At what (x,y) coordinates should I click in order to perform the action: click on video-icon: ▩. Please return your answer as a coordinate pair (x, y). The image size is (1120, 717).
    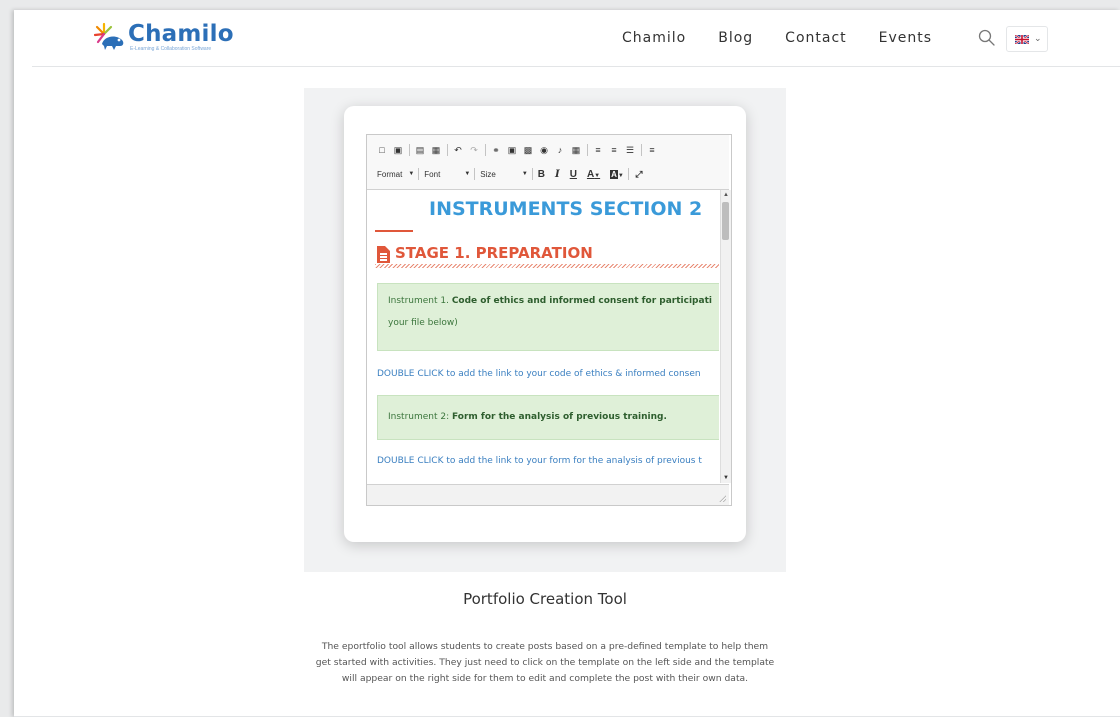
    Looking at the image, I should click on (528, 150).